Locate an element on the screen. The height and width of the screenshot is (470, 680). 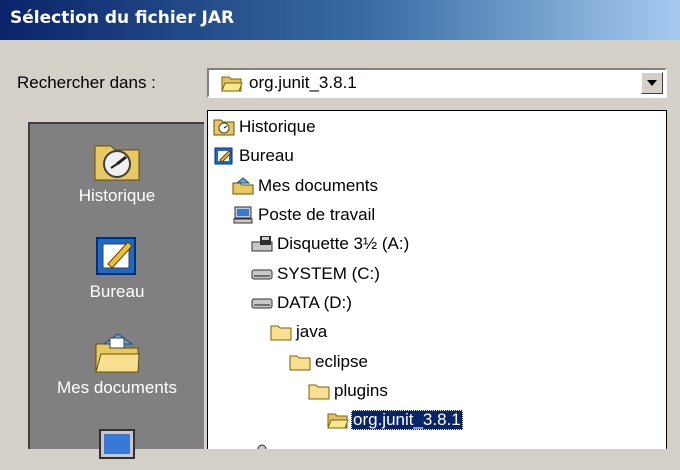
list-item-label: Bureau is located at coordinates (266, 155).